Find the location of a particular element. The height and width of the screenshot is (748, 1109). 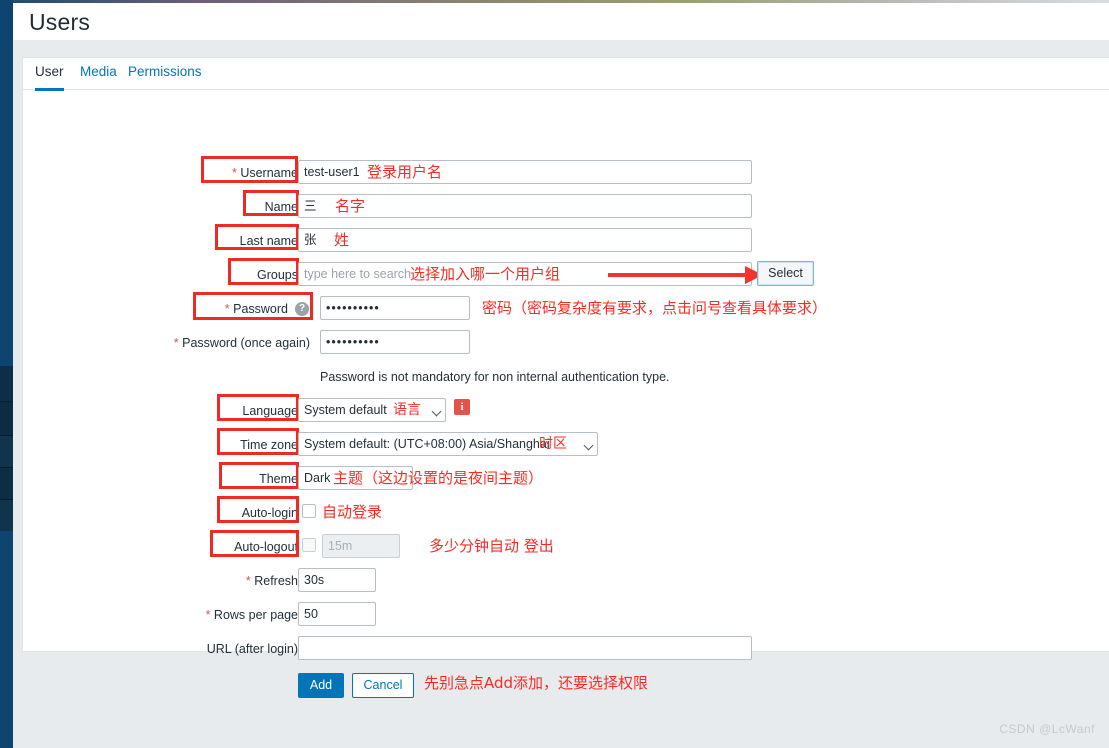

url-after-login-input is located at coordinates (525, 648).